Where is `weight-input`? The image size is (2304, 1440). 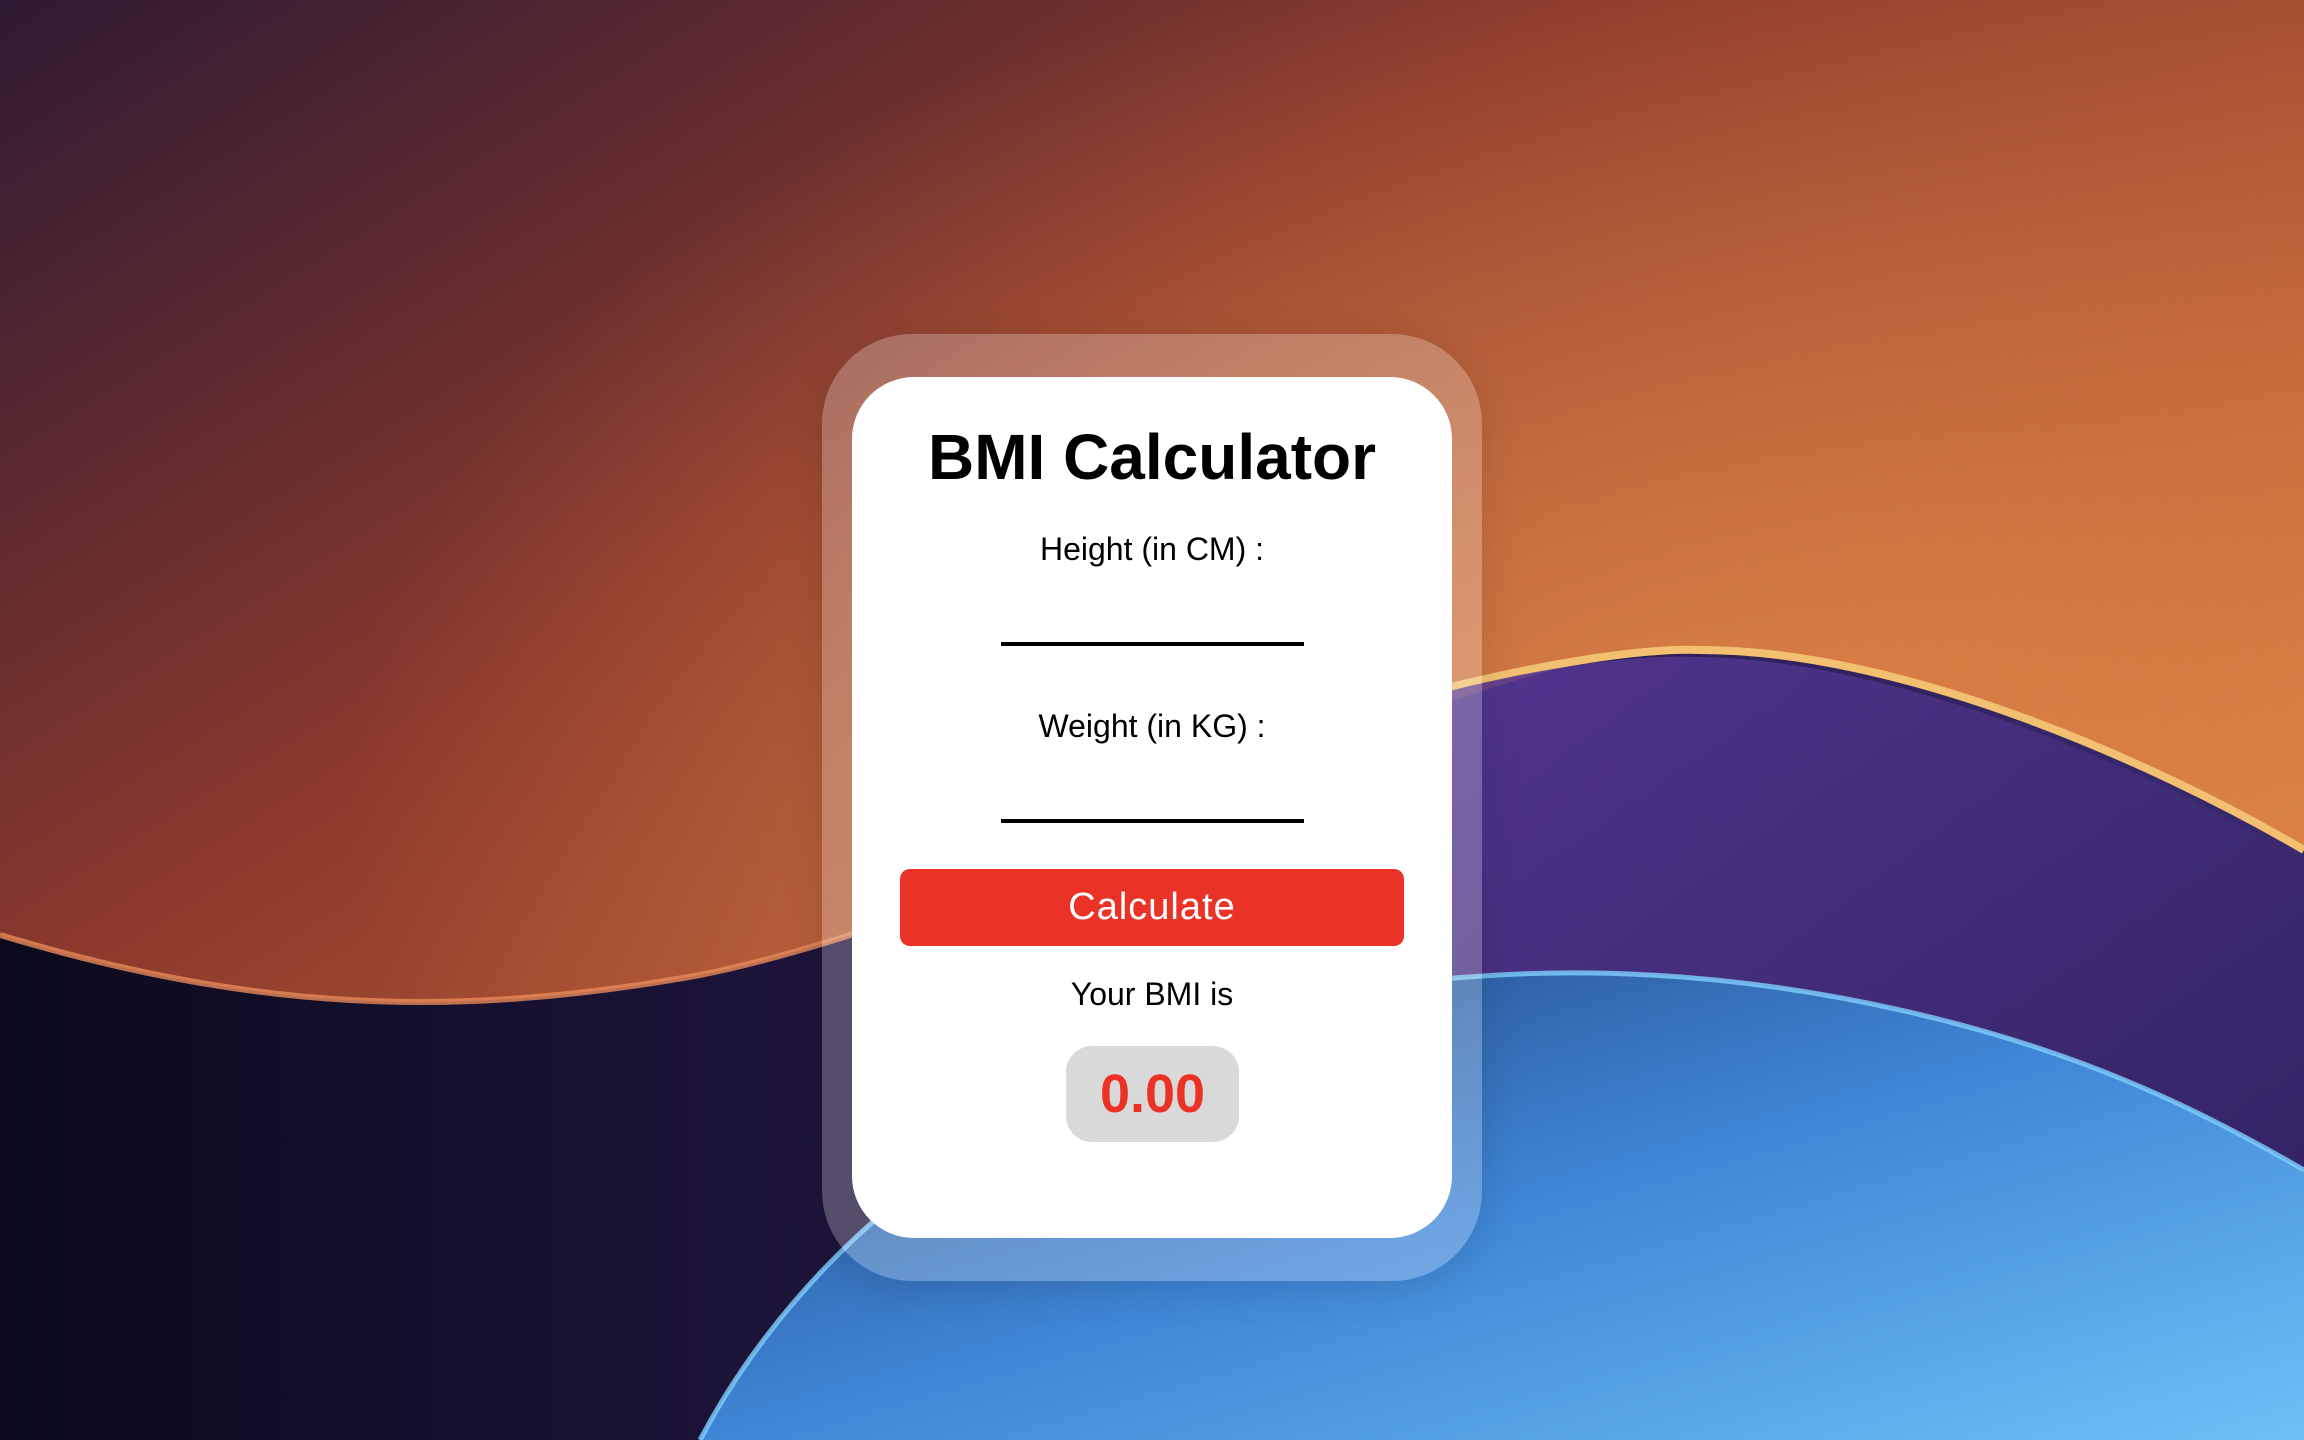 weight-input is located at coordinates (1152, 801).